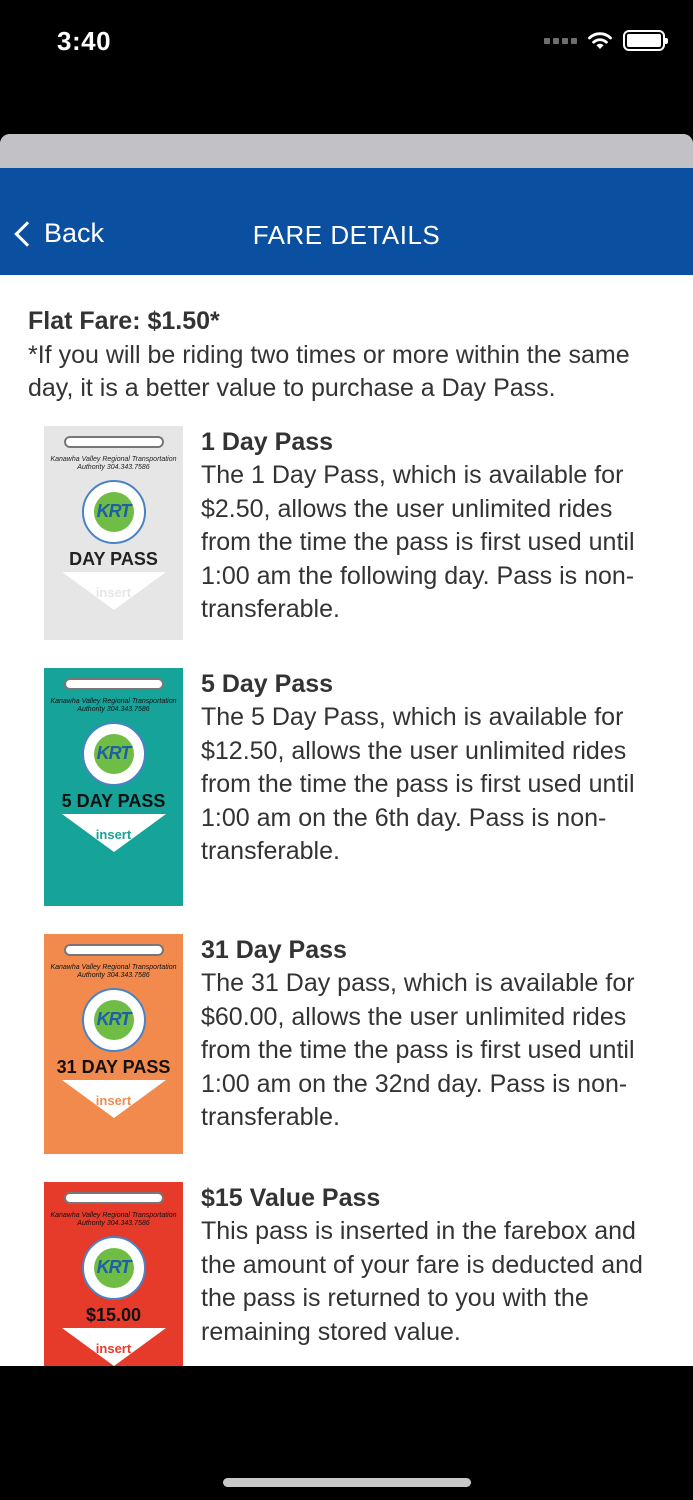 The height and width of the screenshot is (1500, 693). What do you see at coordinates (346, 151) in the screenshot?
I see `sheet-header-strip` at bounding box center [346, 151].